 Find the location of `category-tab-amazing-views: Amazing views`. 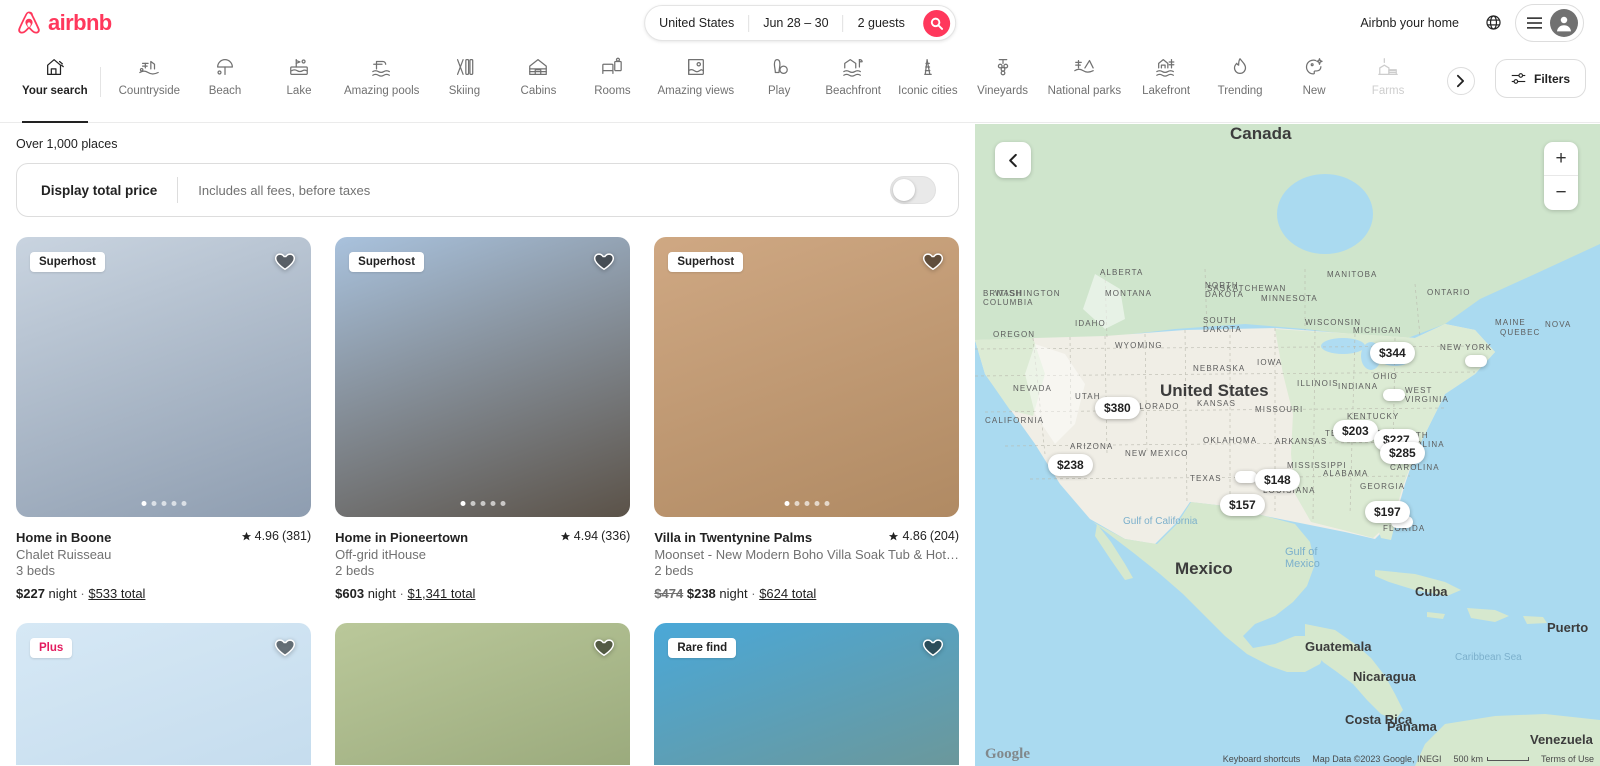

category-tab-amazing-views: Amazing views is located at coordinates (695, 84).